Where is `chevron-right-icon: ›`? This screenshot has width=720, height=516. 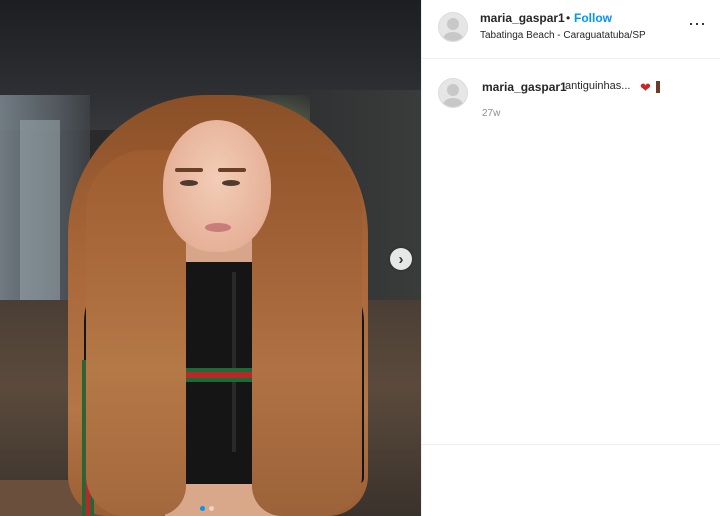
chevron-right-icon: › is located at coordinates (401, 259).